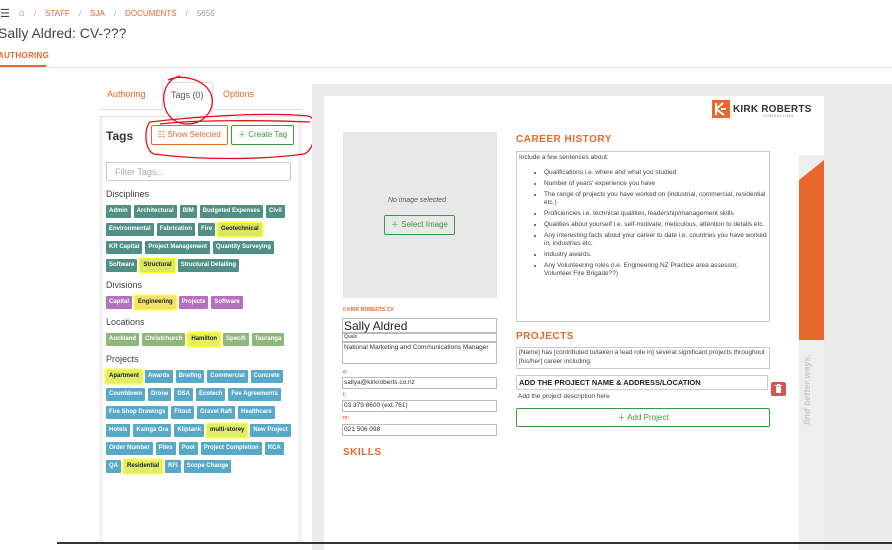 The image size is (892, 550). What do you see at coordinates (157, 265) in the screenshot?
I see `tag-chip: Structural` at bounding box center [157, 265].